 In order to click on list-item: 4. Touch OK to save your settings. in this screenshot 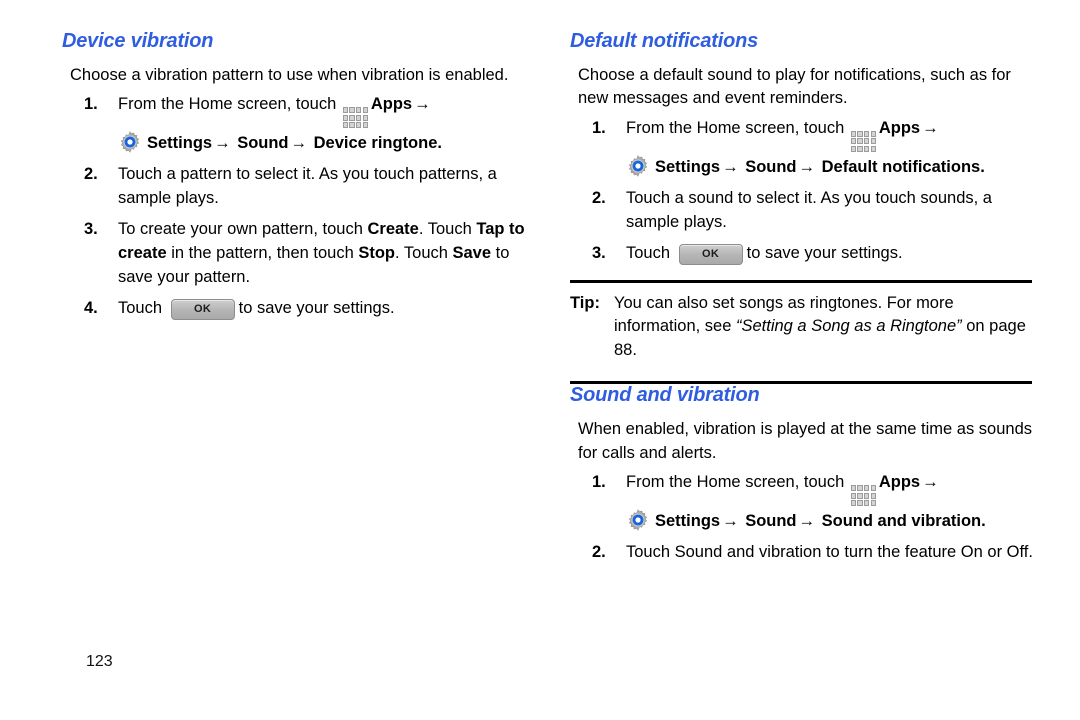, I will do `click(297, 309)`.